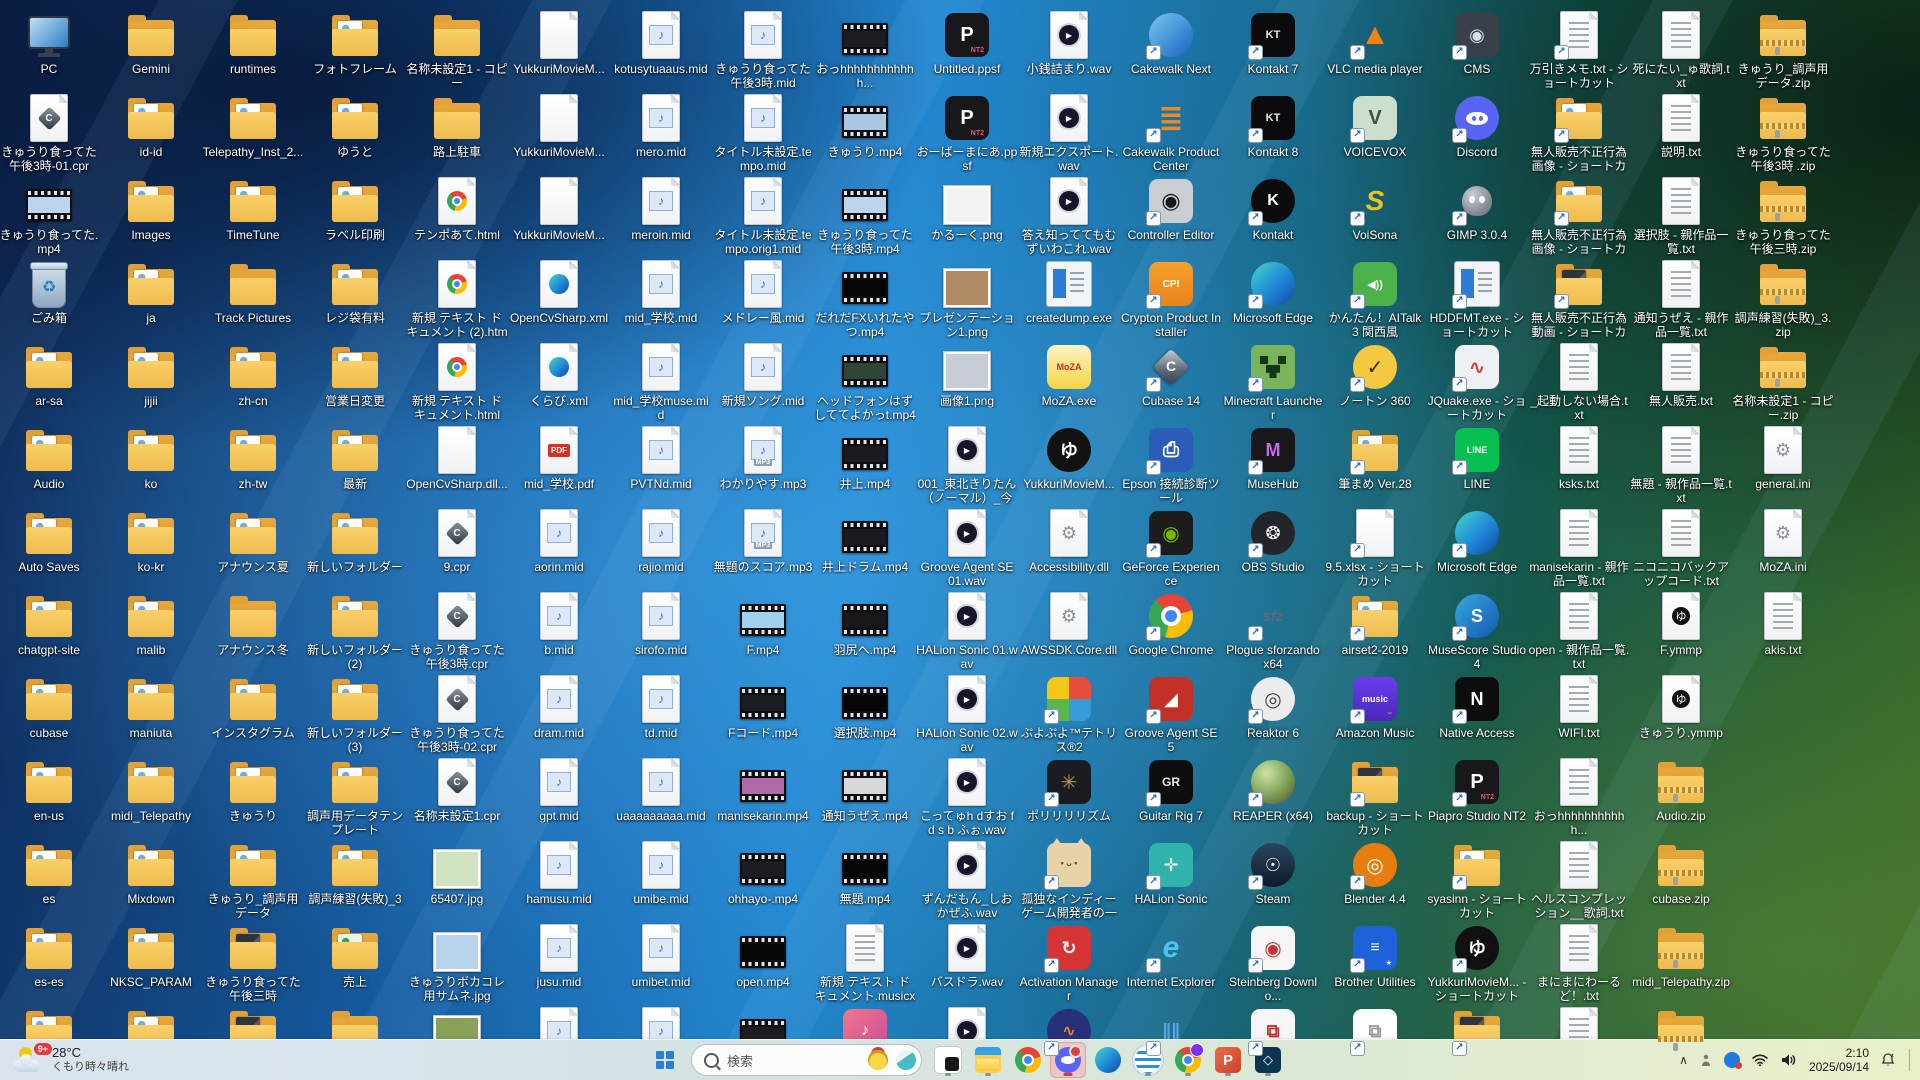 Image resolution: width=1920 pixels, height=1080 pixels. Describe the element at coordinates (1188, 1060) in the screenshot. I see `taskbar-app-chrome-profile` at that location.